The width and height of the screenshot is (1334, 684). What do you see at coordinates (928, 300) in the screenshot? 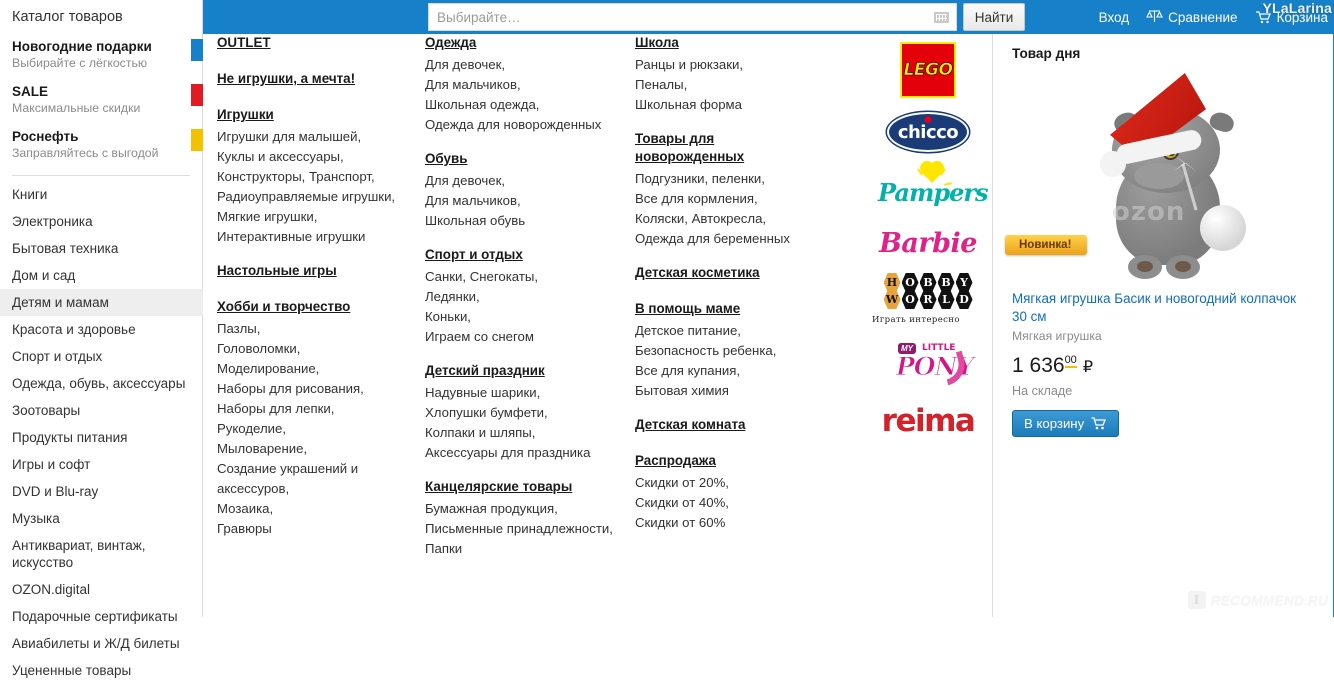
I see `brand-hobby-world: HOBBY WORLD Играть интересно` at bounding box center [928, 300].